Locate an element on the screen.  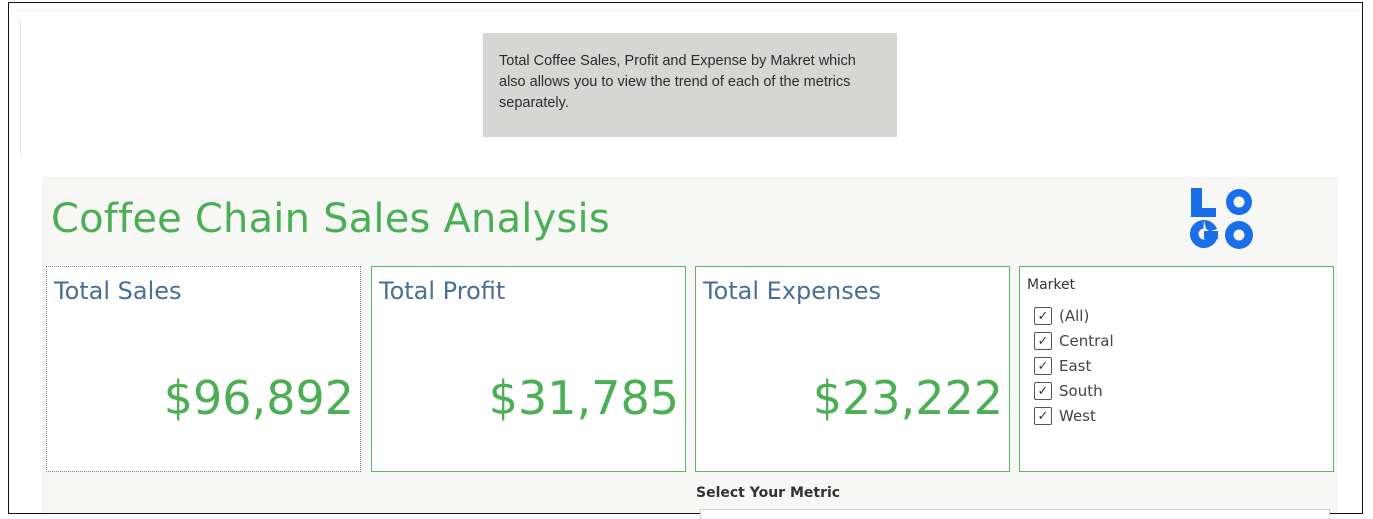
kpi-card-total-sales: Total Sales $96,892 is located at coordinates (203, 369).